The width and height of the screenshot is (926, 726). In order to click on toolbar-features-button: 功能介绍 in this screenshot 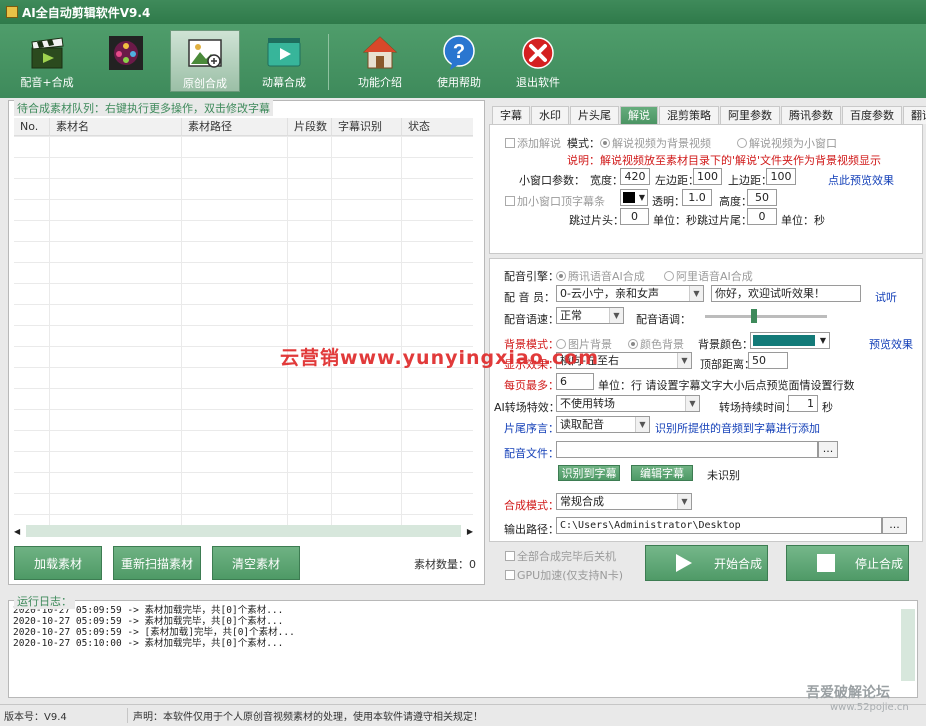, I will do `click(380, 61)`.